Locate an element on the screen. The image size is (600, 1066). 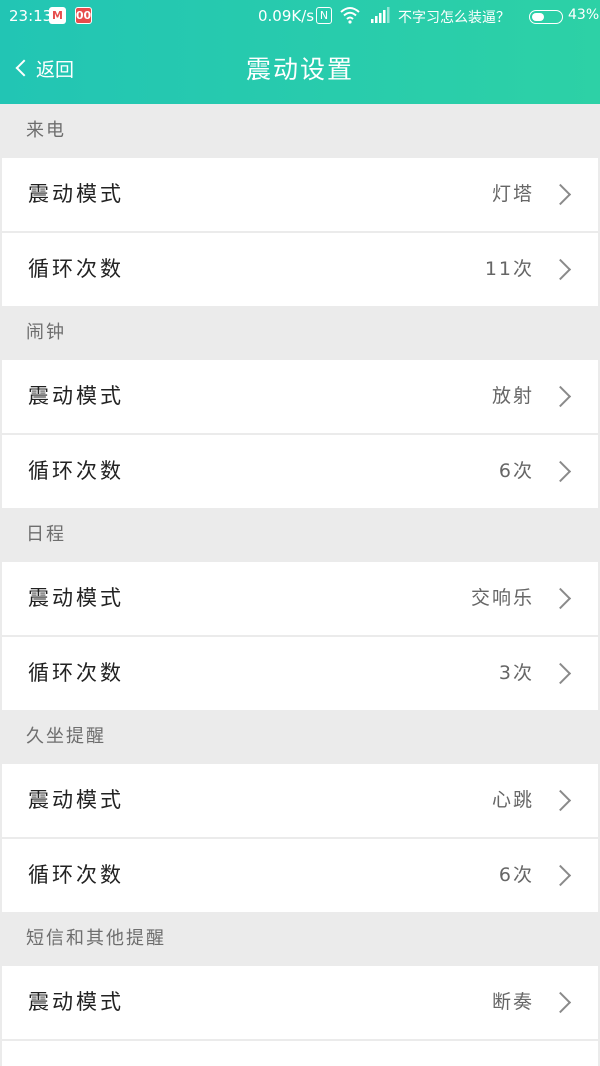
nfc-icon: N is located at coordinates (324, 15).